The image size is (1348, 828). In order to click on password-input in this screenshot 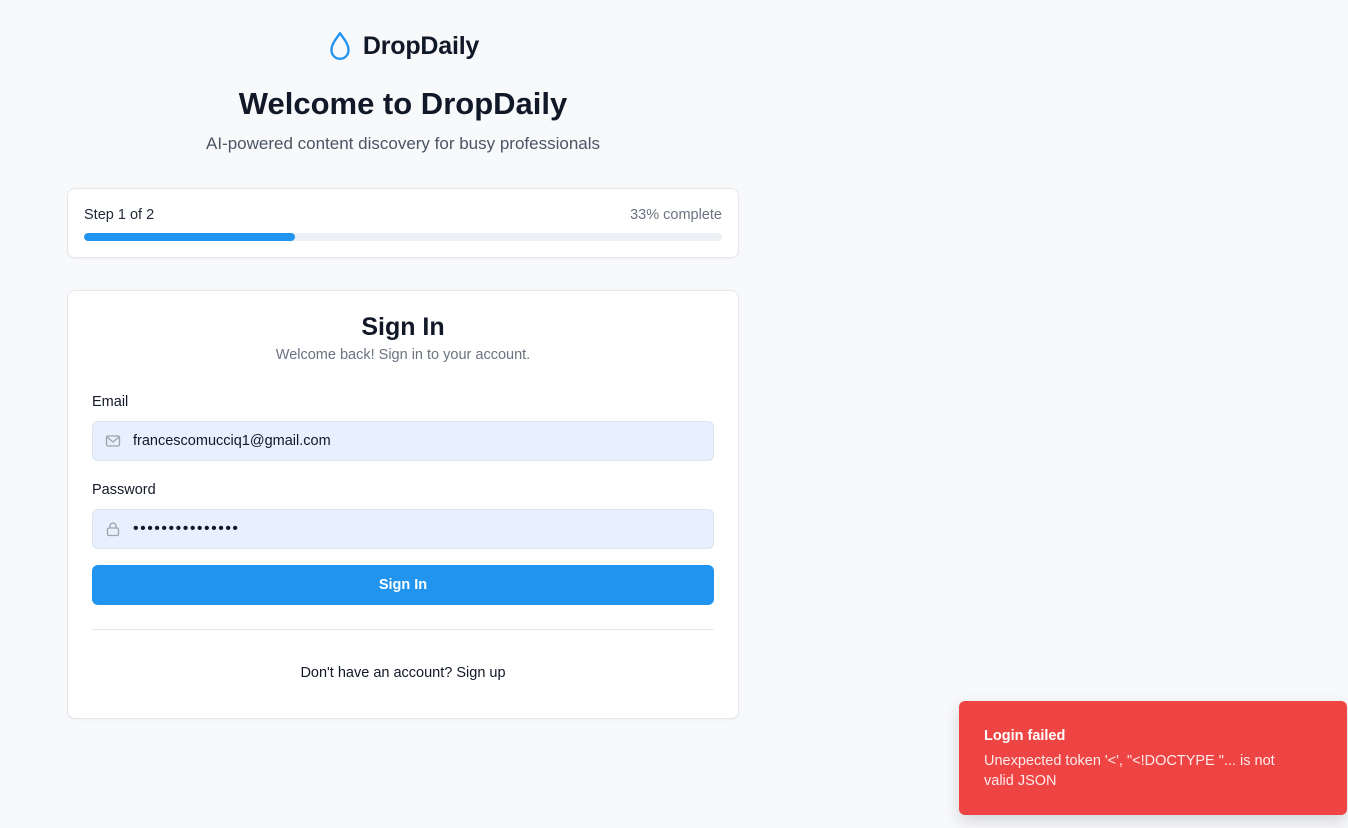, I will do `click(418, 529)`.